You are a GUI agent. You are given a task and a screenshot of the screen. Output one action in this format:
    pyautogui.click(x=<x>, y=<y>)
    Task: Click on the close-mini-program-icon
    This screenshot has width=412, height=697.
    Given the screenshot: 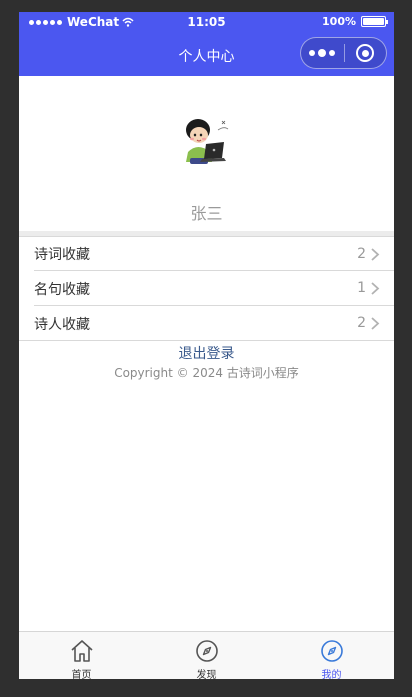 What is the action you would take?
    pyautogui.click(x=365, y=53)
    